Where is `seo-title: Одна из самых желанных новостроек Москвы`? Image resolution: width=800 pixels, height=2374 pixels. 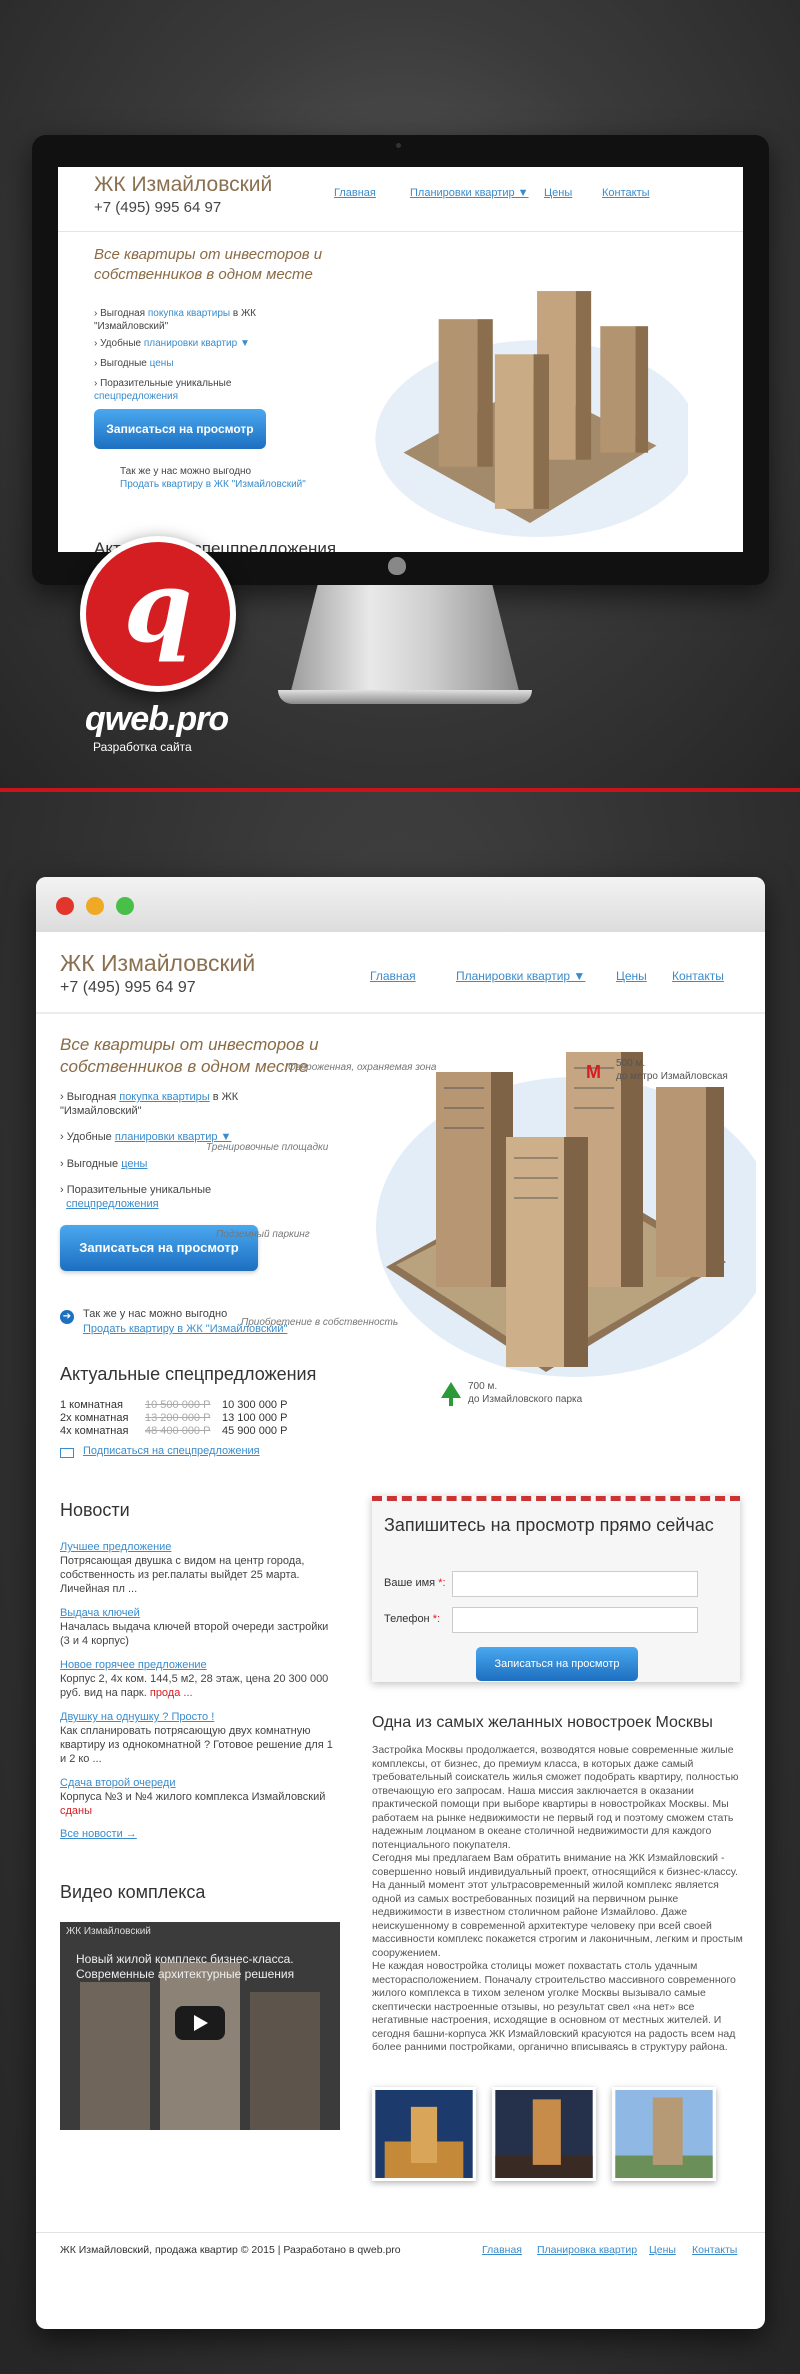
seo-title: Одна из самых желанных новостроек Москвы is located at coordinates (542, 1722).